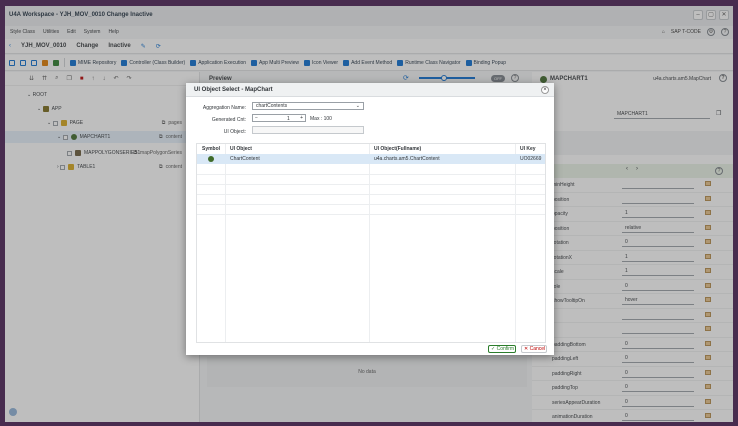 Image resolution: width=738 pixels, height=426 pixels. What do you see at coordinates (370, 90) in the screenshot?
I see `dialog-title: UI Object Select - MapChart` at bounding box center [370, 90].